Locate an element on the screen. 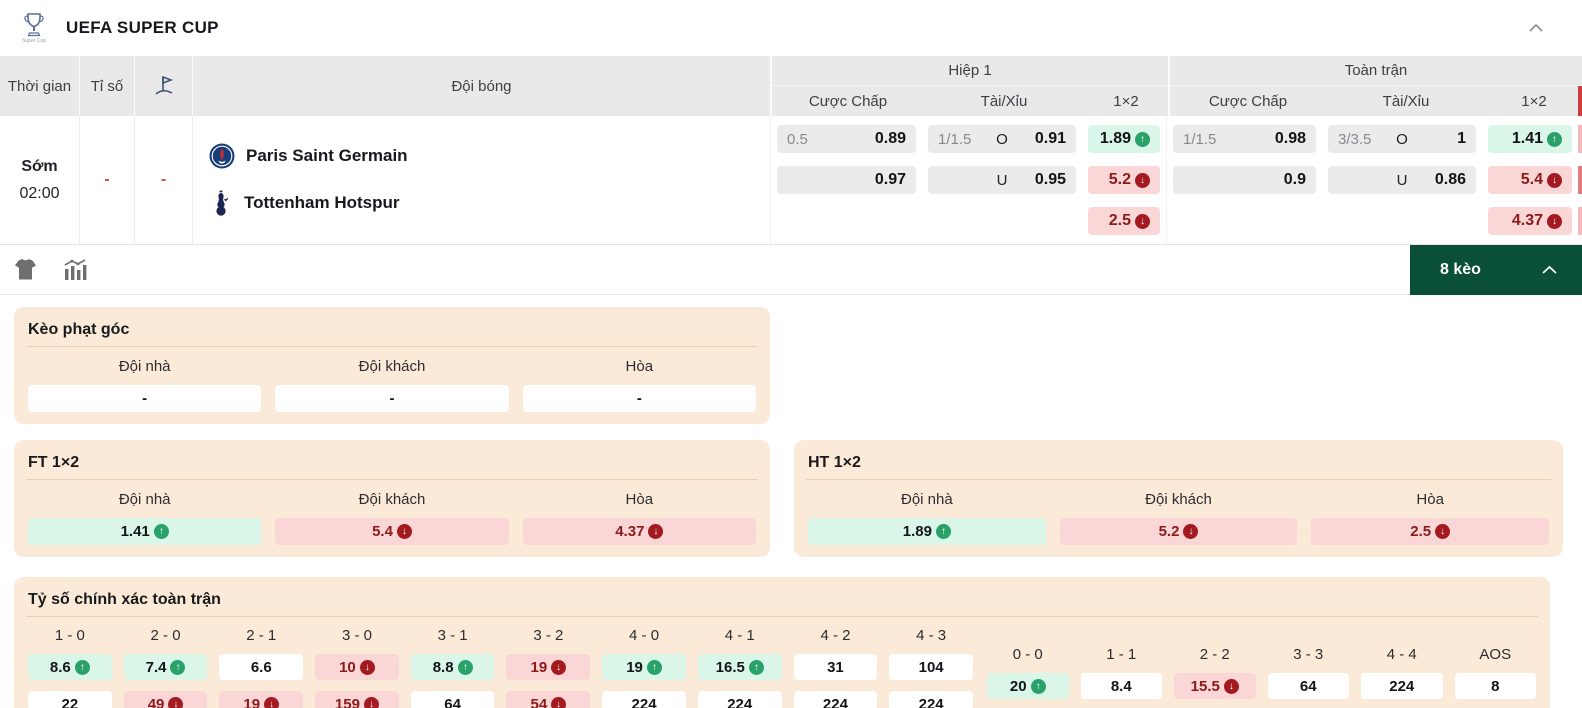 This screenshot has width=1582, height=708. corner-home-cell: - is located at coordinates (145, 398).